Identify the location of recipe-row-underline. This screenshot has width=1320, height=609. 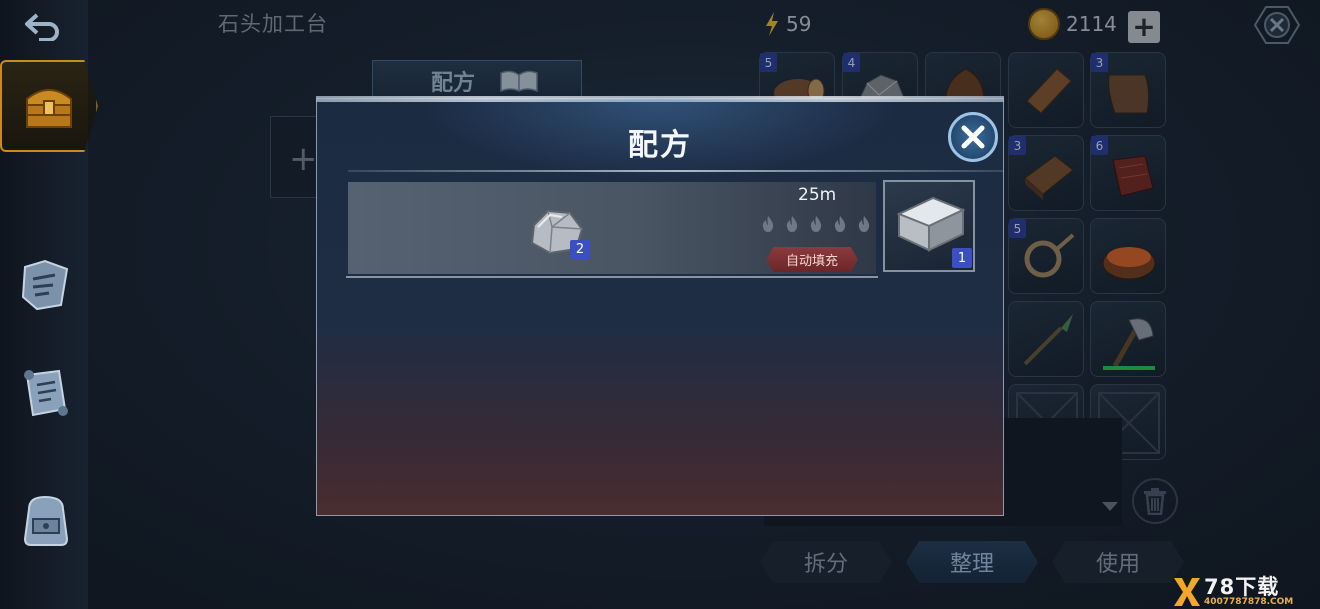
(612, 277).